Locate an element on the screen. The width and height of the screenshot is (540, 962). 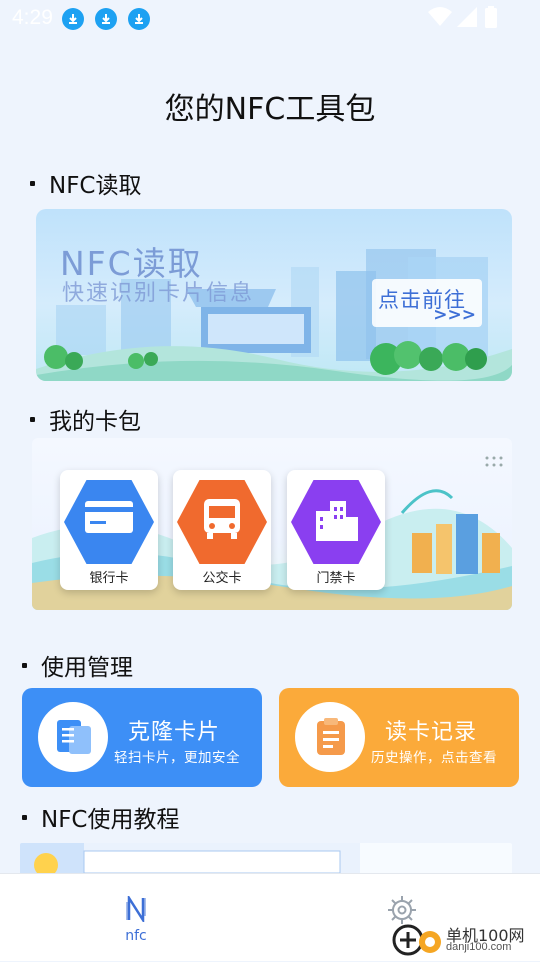
wallet-card-access: 门禁卡 is located at coordinates (336, 530).